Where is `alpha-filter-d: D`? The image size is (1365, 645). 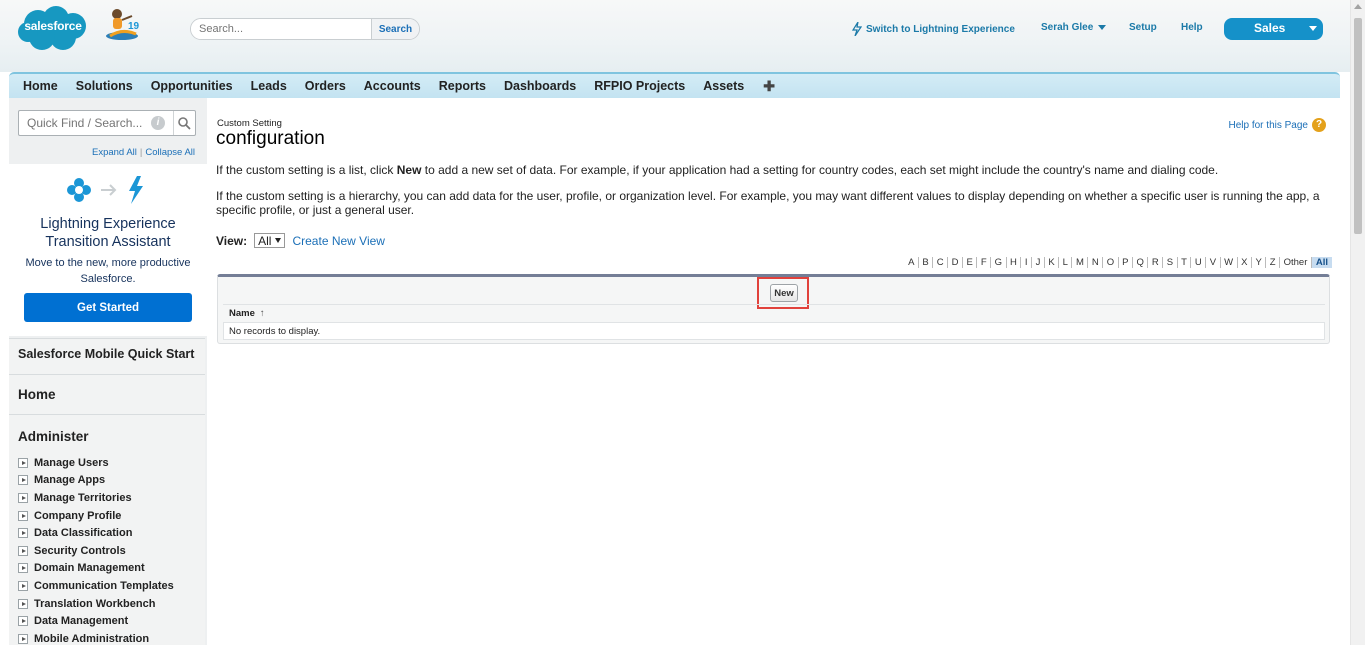 alpha-filter-d: D is located at coordinates (955, 262).